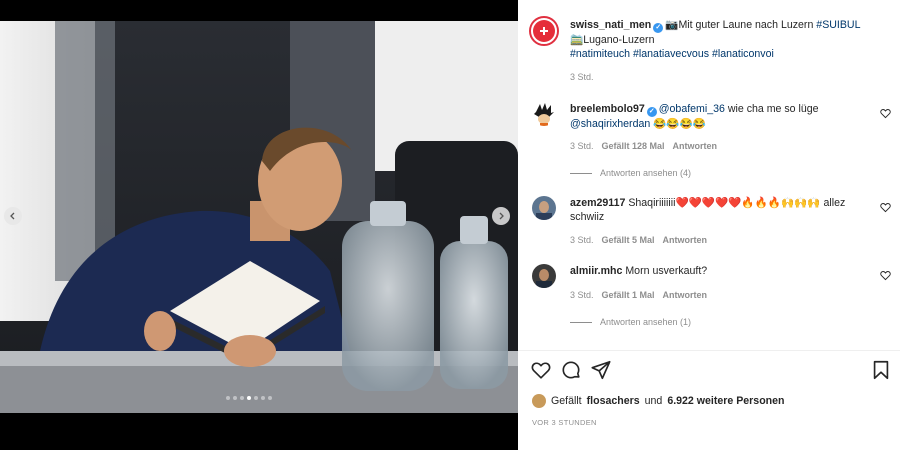 Image resolution: width=900 pixels, height=450 pixels. What do you see at coordinates (541, 370) in the screenshot?
I see `heart-icon` at bounding box center [541, 370].